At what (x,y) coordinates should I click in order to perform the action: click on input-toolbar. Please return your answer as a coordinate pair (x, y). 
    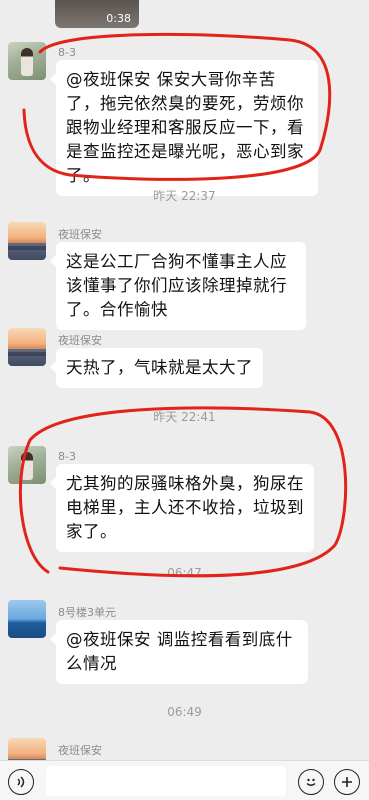
    Looking at the image, I should click on (184, 780).